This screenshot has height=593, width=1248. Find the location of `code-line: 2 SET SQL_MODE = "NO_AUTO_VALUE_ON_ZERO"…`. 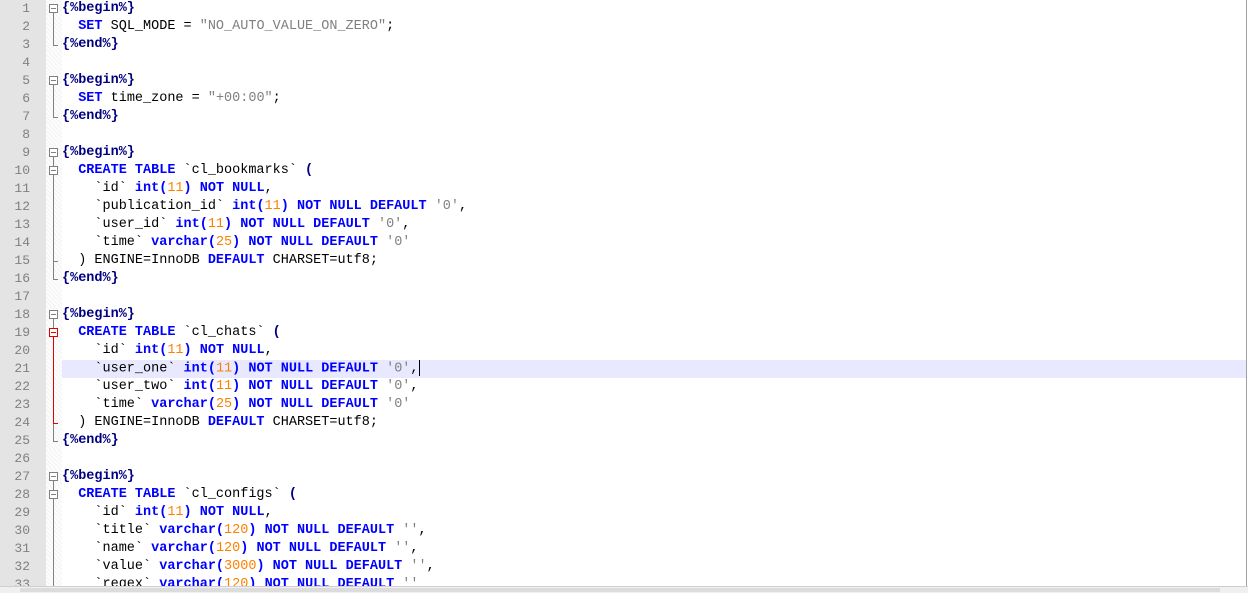

code-line: 2 SET SQL_MODE = "NO_AUTO_VALUE_ON_ZERO"… is located at coordinates (623, 27).